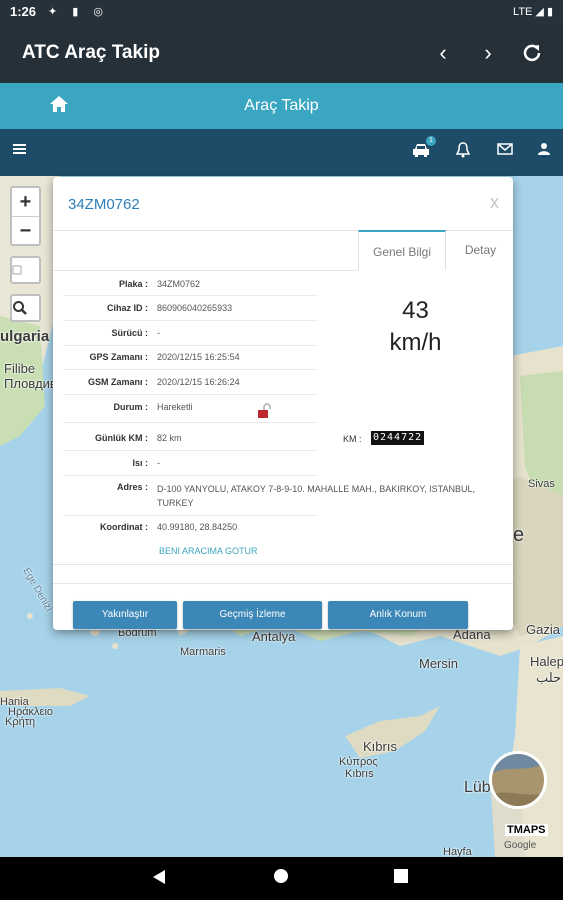  I want to click on fullscreen-icon, so click(17, 270).